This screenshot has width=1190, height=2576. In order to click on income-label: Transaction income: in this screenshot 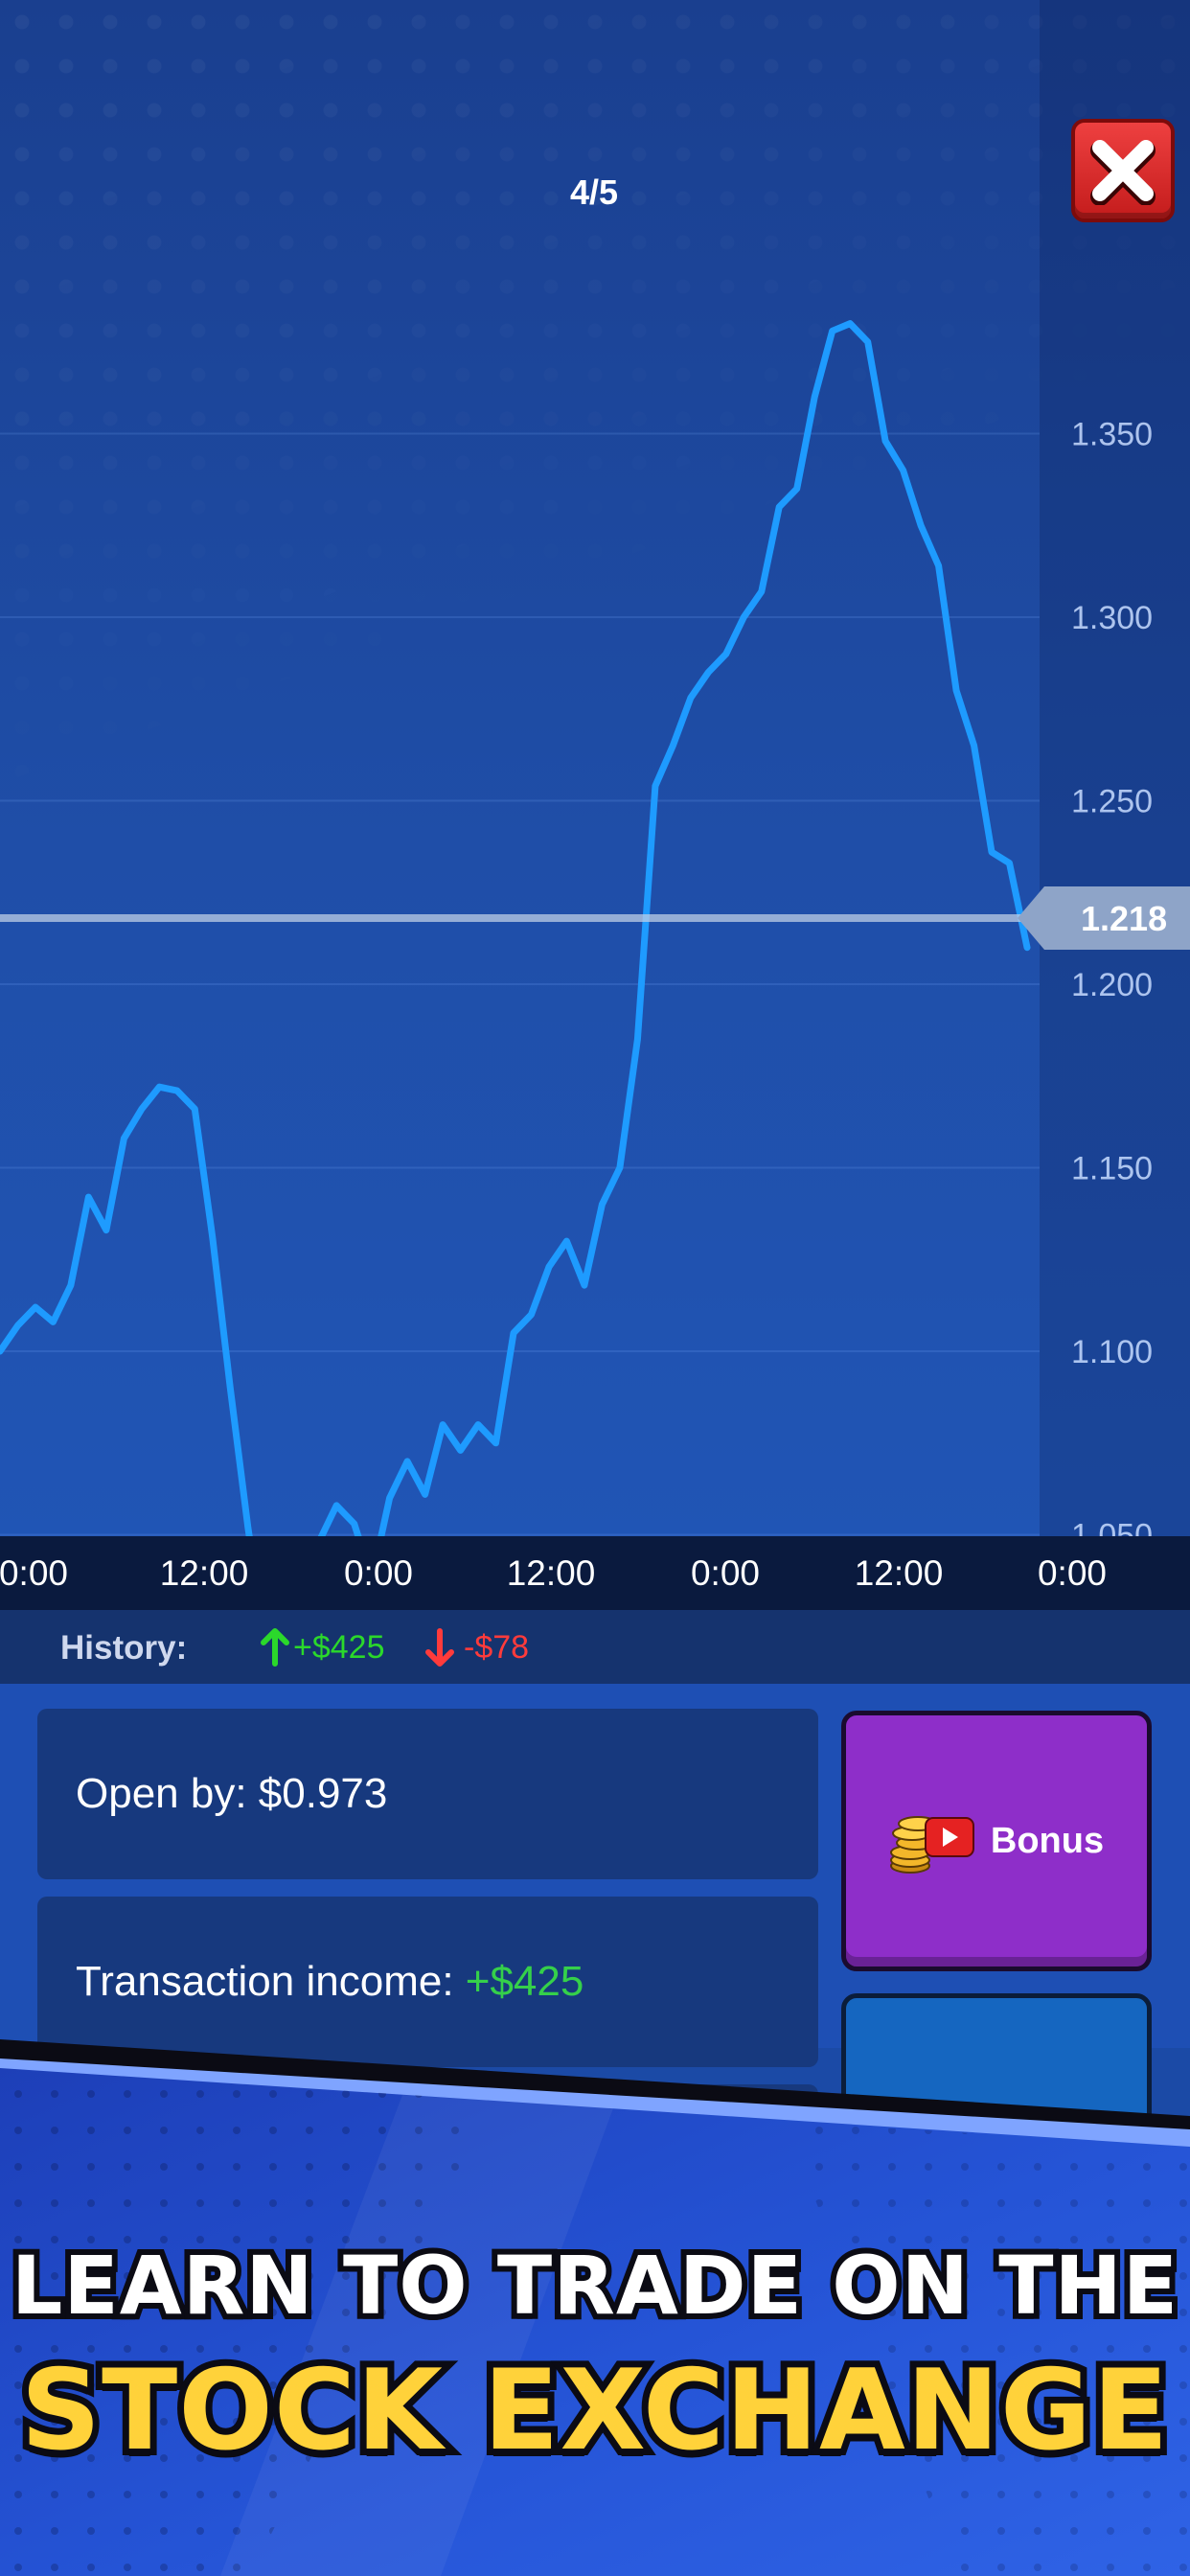, I will do `click(271, 1981)`.